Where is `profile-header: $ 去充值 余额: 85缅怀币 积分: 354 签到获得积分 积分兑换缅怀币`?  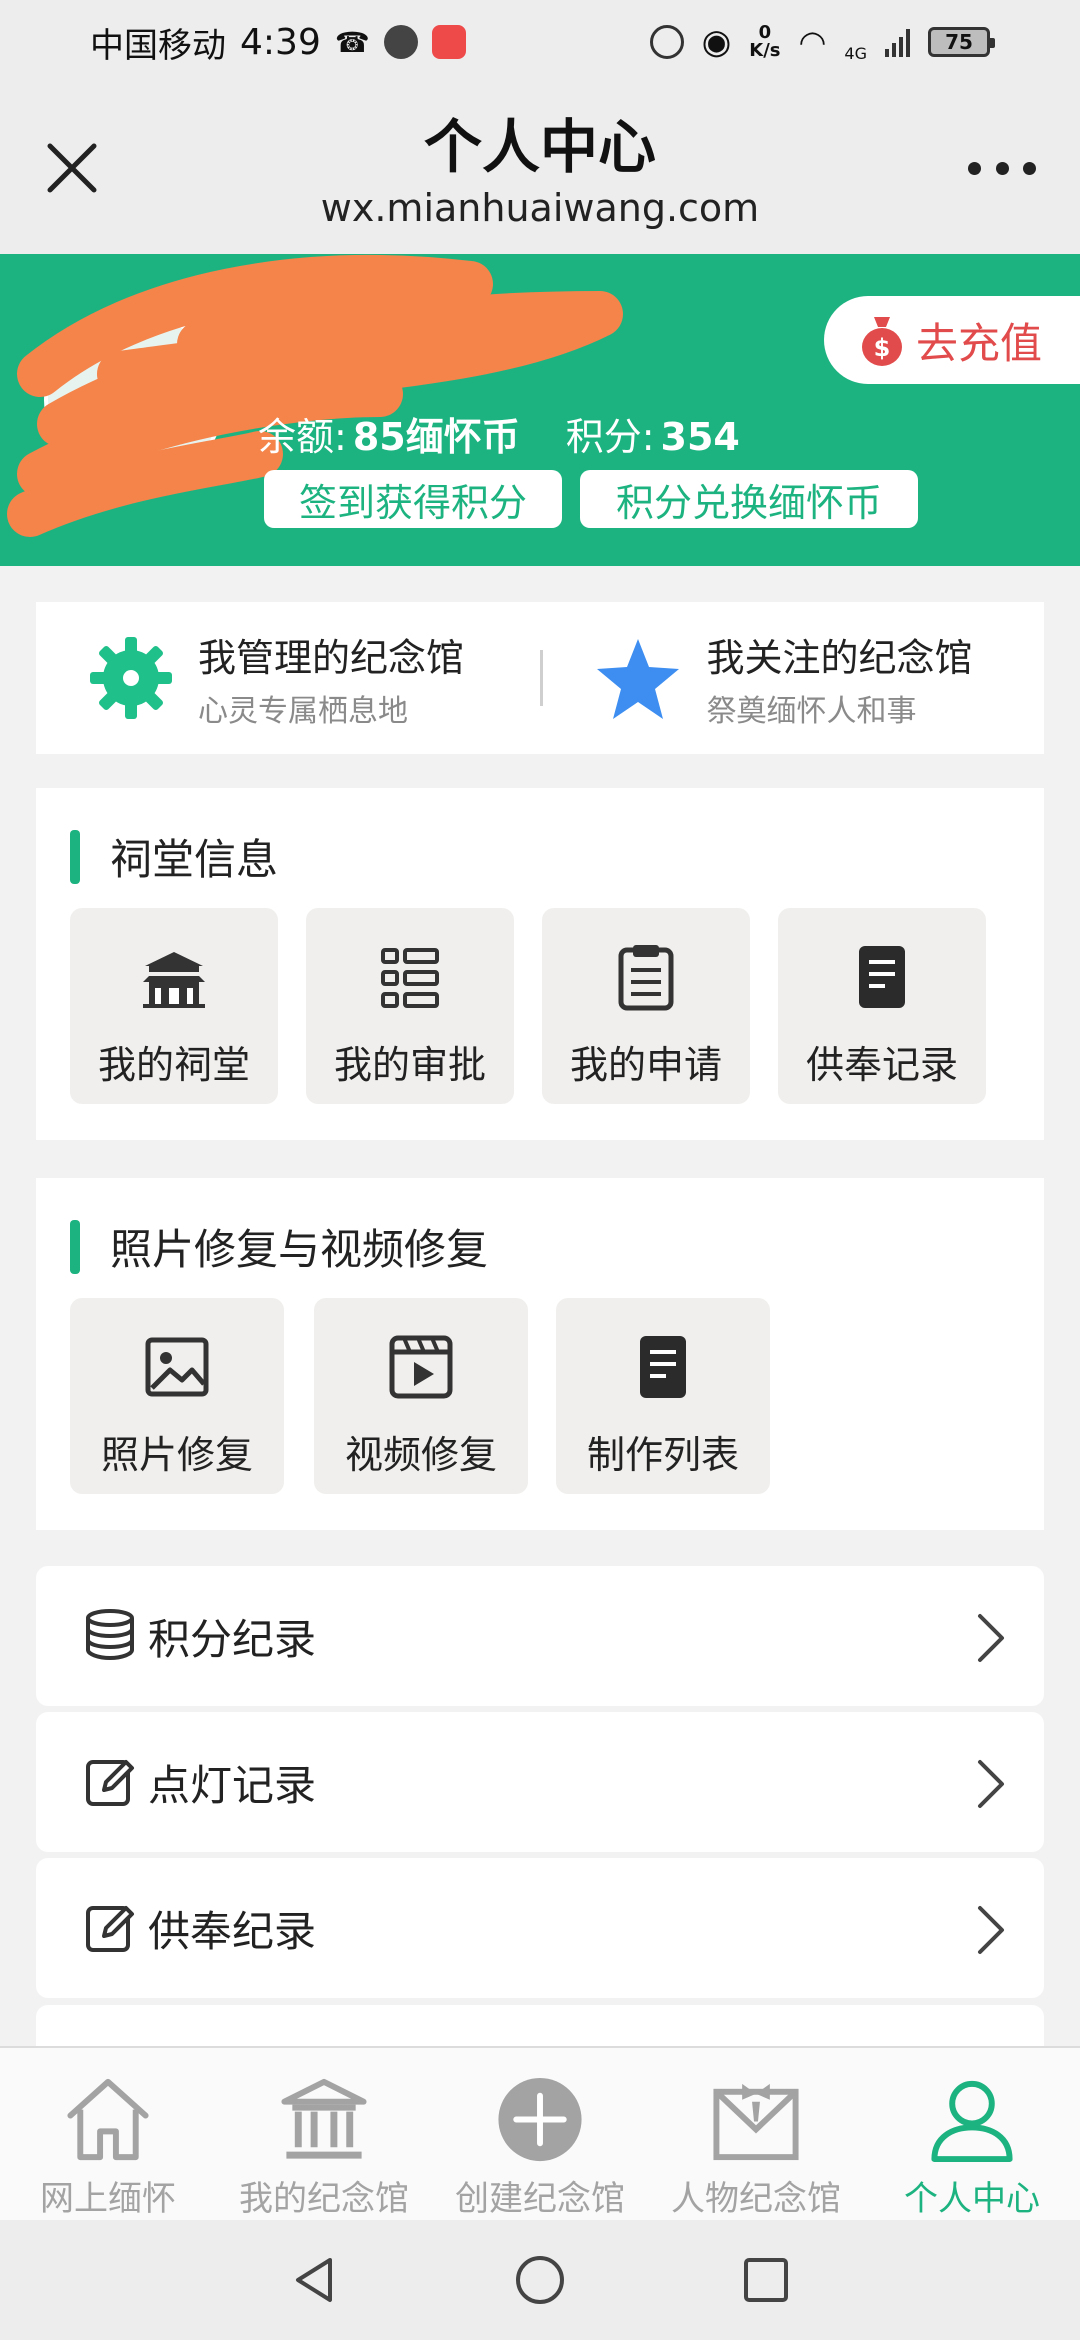 profile-header: $ 去充值 余额: 85缅怀币 积分: 354 签到获得积分 积分兑换缅怀币 is located at coordinates (540, 410).